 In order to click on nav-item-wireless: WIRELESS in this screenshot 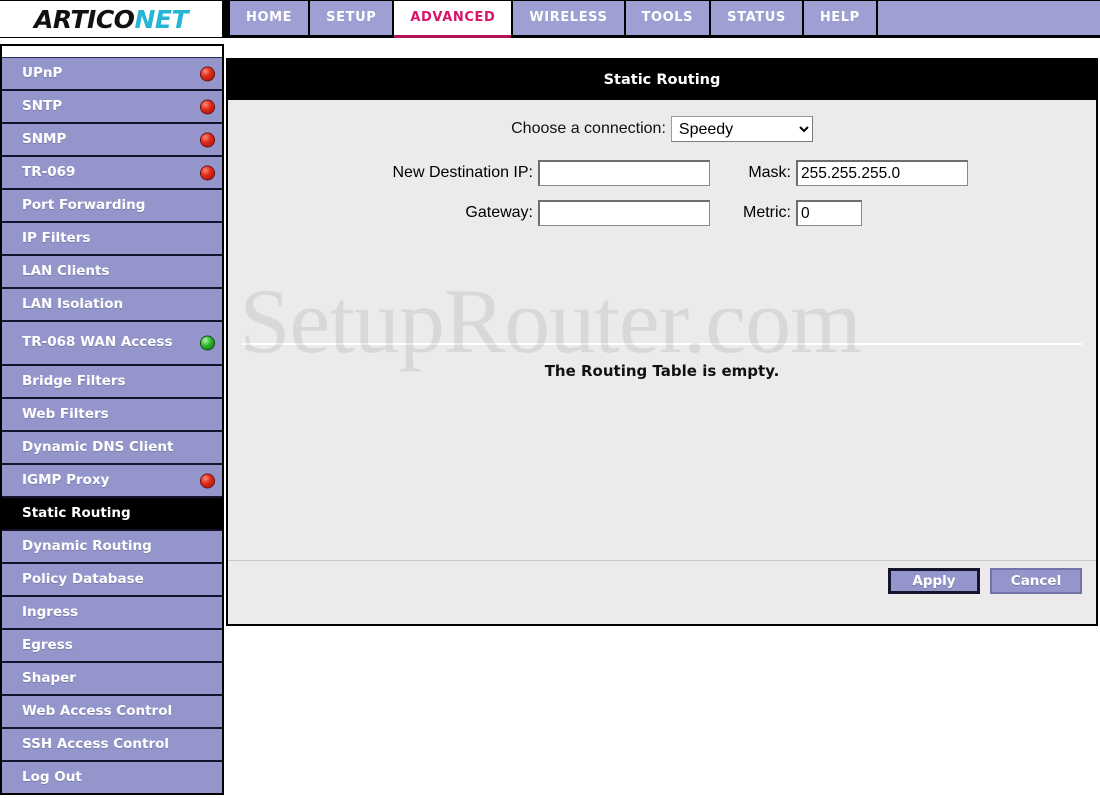, I will do `click(568, 18)`.